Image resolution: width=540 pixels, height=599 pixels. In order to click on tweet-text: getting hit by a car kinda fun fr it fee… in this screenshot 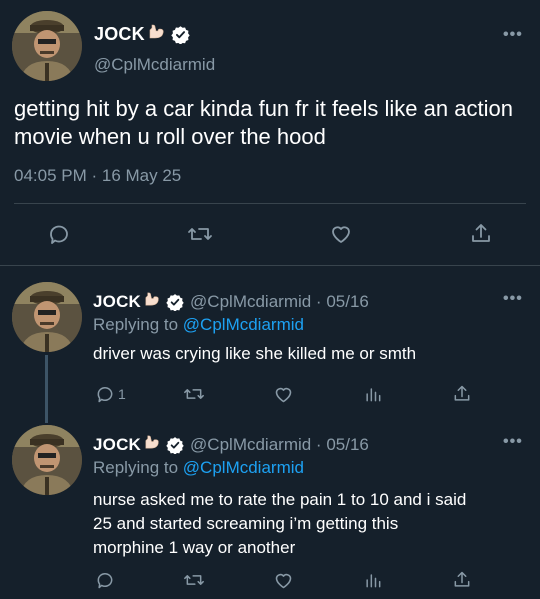, I will do `click(263, 122)`.